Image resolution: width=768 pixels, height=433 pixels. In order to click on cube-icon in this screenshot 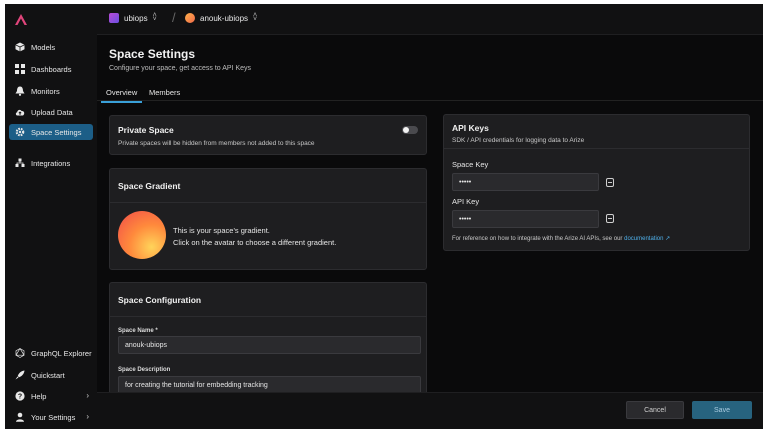, I will do `click(20, 47)`.